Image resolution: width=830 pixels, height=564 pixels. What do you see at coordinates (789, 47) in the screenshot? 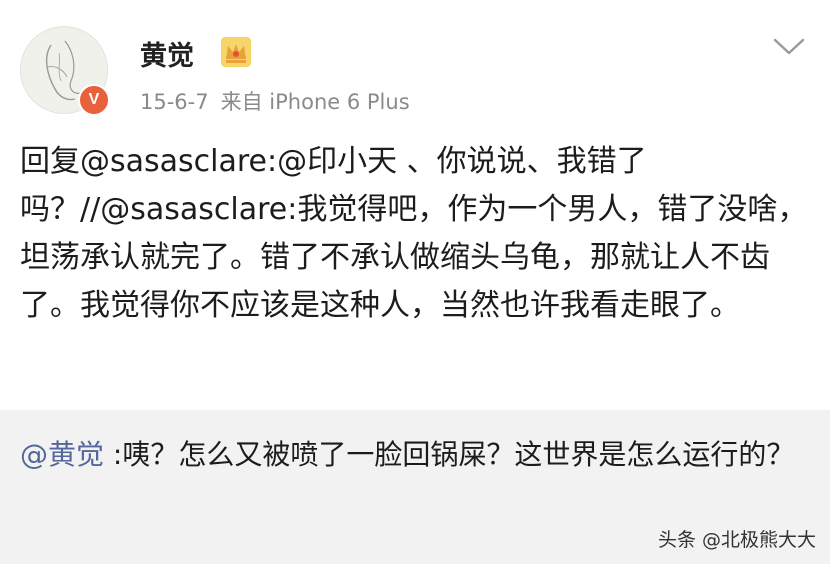
I see `chevron-down-icon` at bounding box center [789, 47].